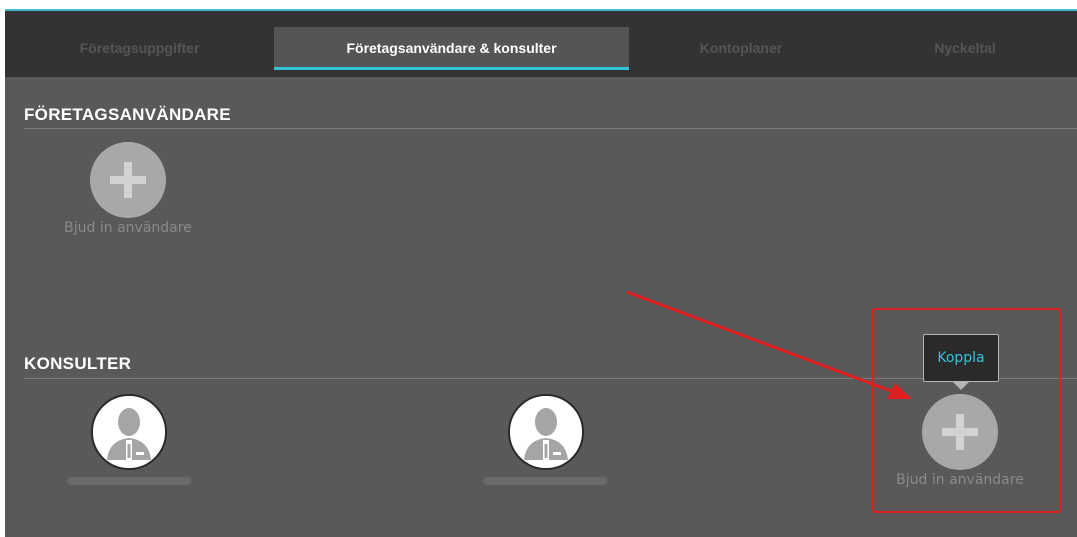  I want to click on invite-user-label: Bjud in användare, so click(128, 228).